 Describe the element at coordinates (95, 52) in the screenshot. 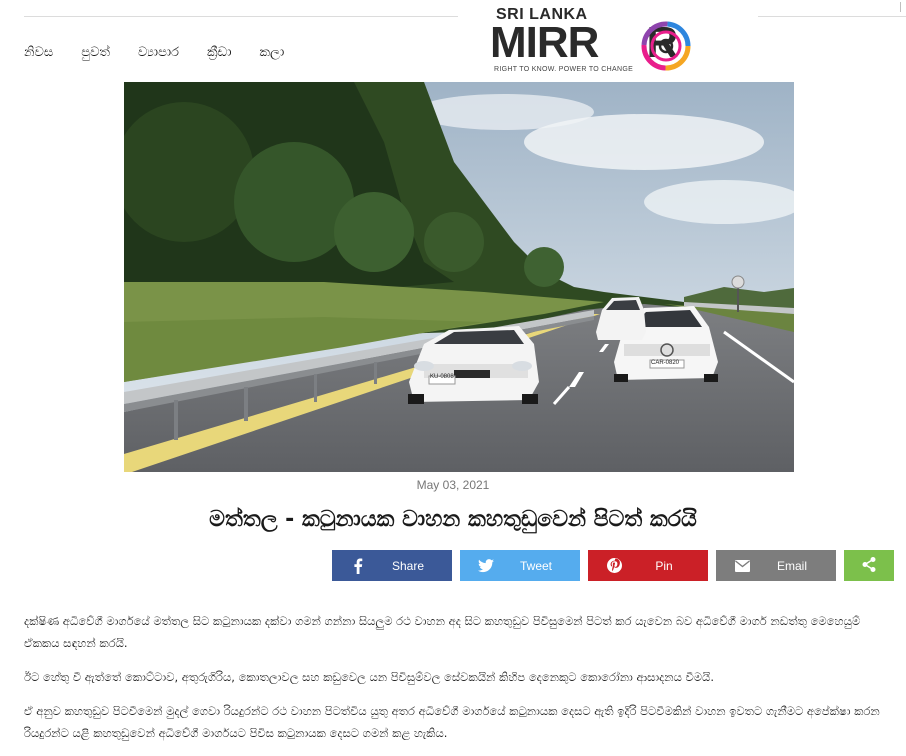

I see `nav-item-news: පුවත්` at that location.